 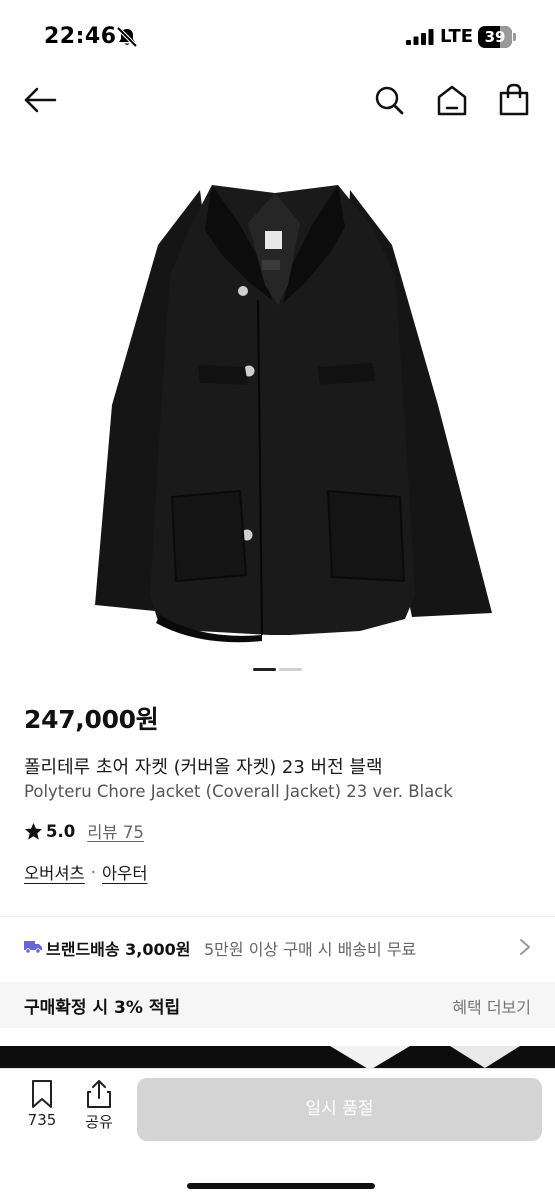 I want to click on free-shipping-condition: 5만원 이상 구매 시 배송비 무료, so click(x=310, y=949).